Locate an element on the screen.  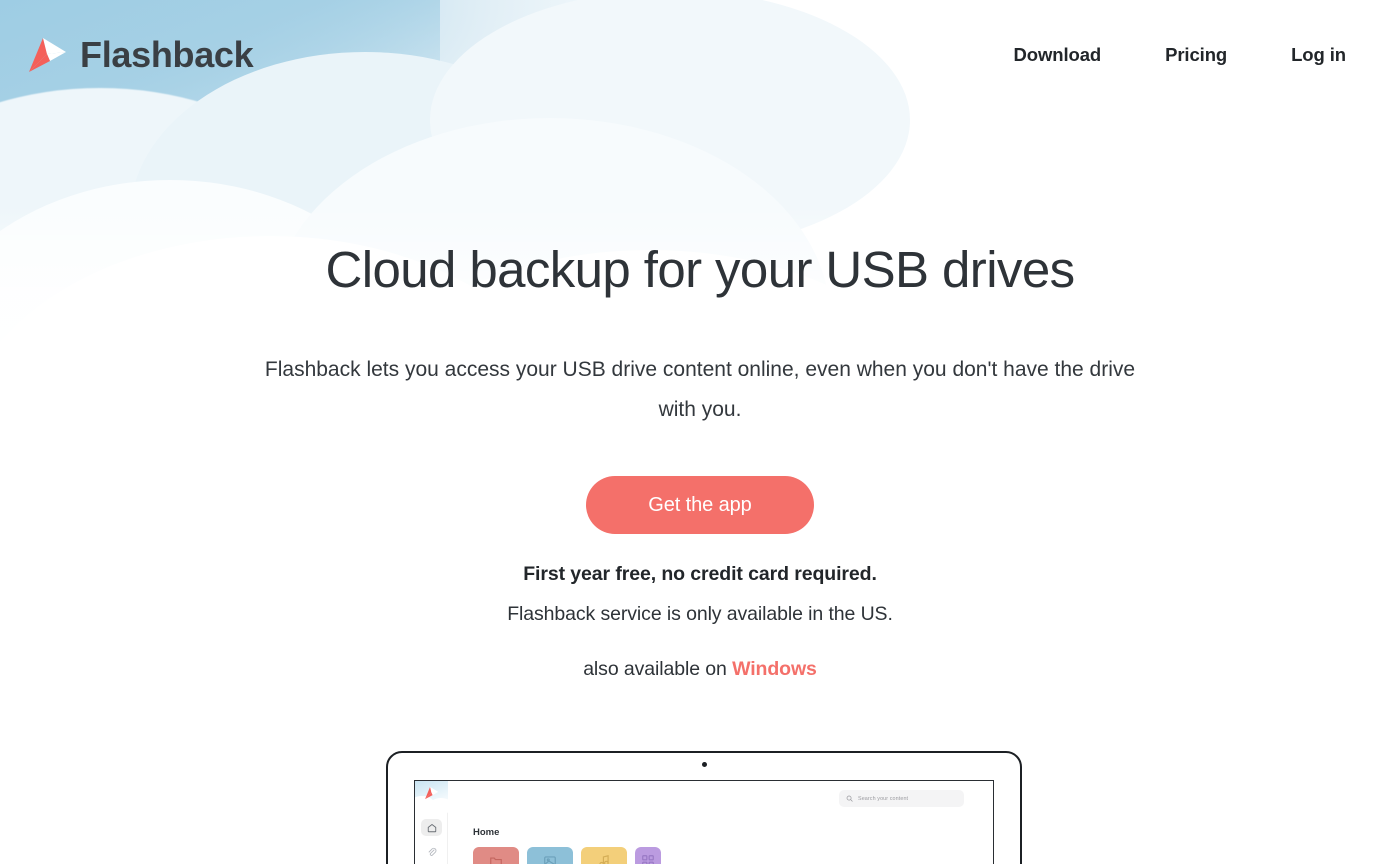
brand-name: Flashback is located at coordinates (167, 54).